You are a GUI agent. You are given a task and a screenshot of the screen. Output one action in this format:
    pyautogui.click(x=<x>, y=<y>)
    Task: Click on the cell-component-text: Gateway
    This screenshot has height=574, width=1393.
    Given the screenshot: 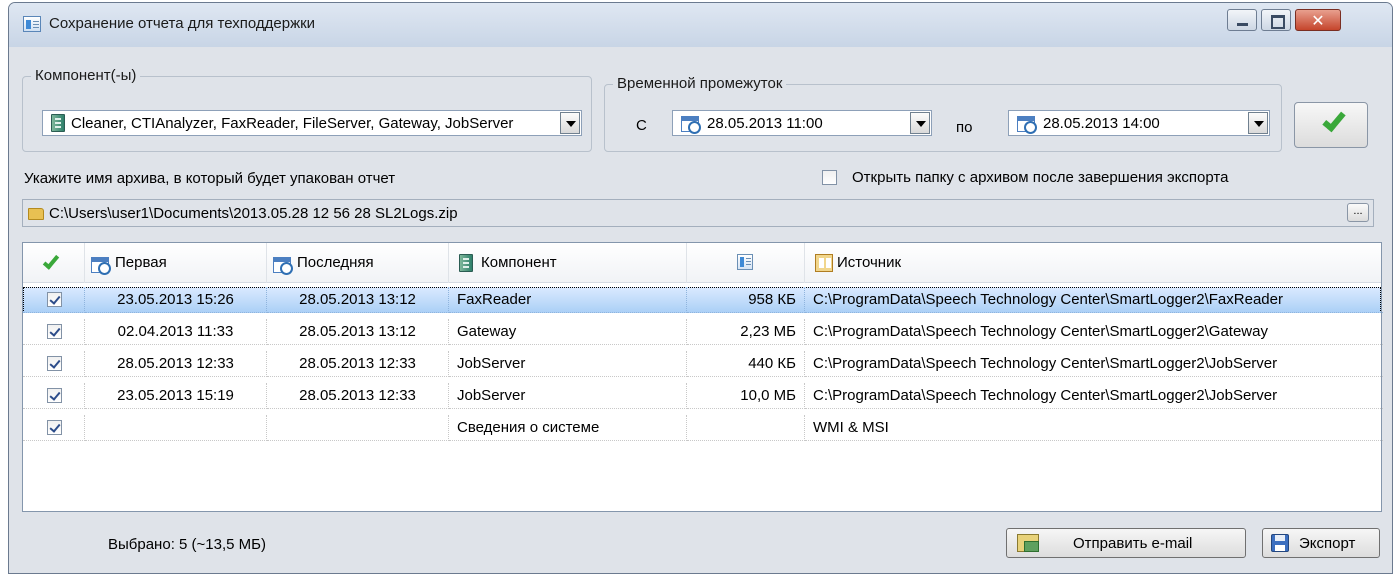 What is the action you would take?
    pyautogui.click(x=487, y=331)
    